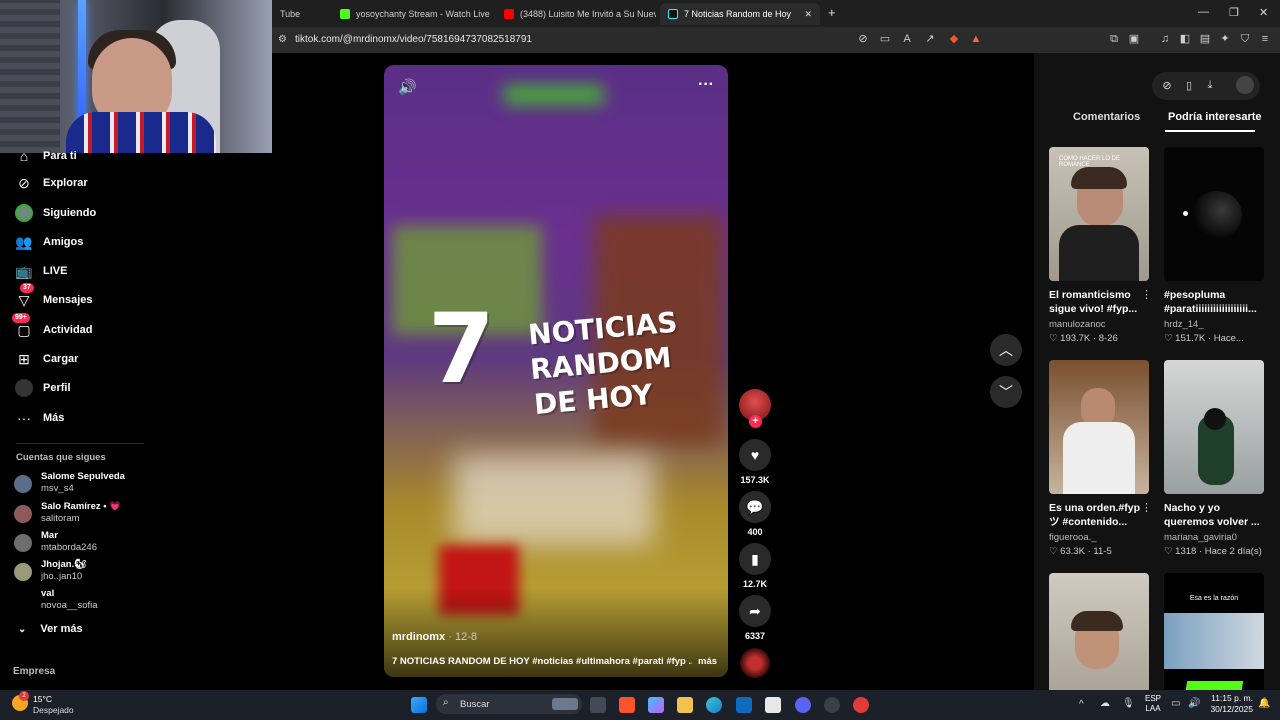  What do you see at coordinates (1106, 117) in the screenshot?
I see `tab-comments: Comentarios` at bounding box center [1106, 117].